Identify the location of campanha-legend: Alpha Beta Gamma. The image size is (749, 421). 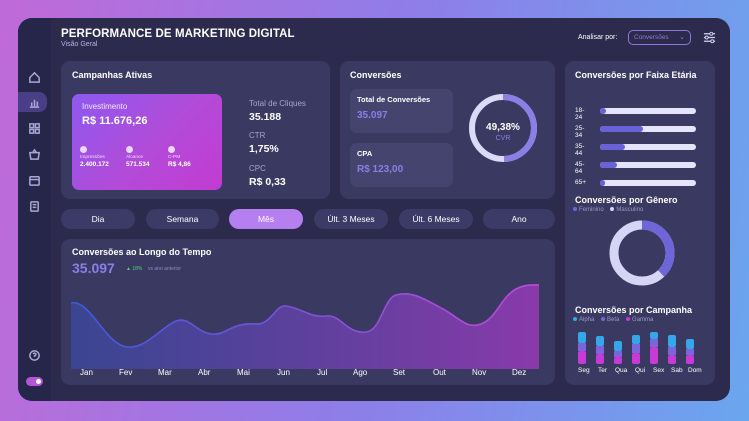
(610, 320).